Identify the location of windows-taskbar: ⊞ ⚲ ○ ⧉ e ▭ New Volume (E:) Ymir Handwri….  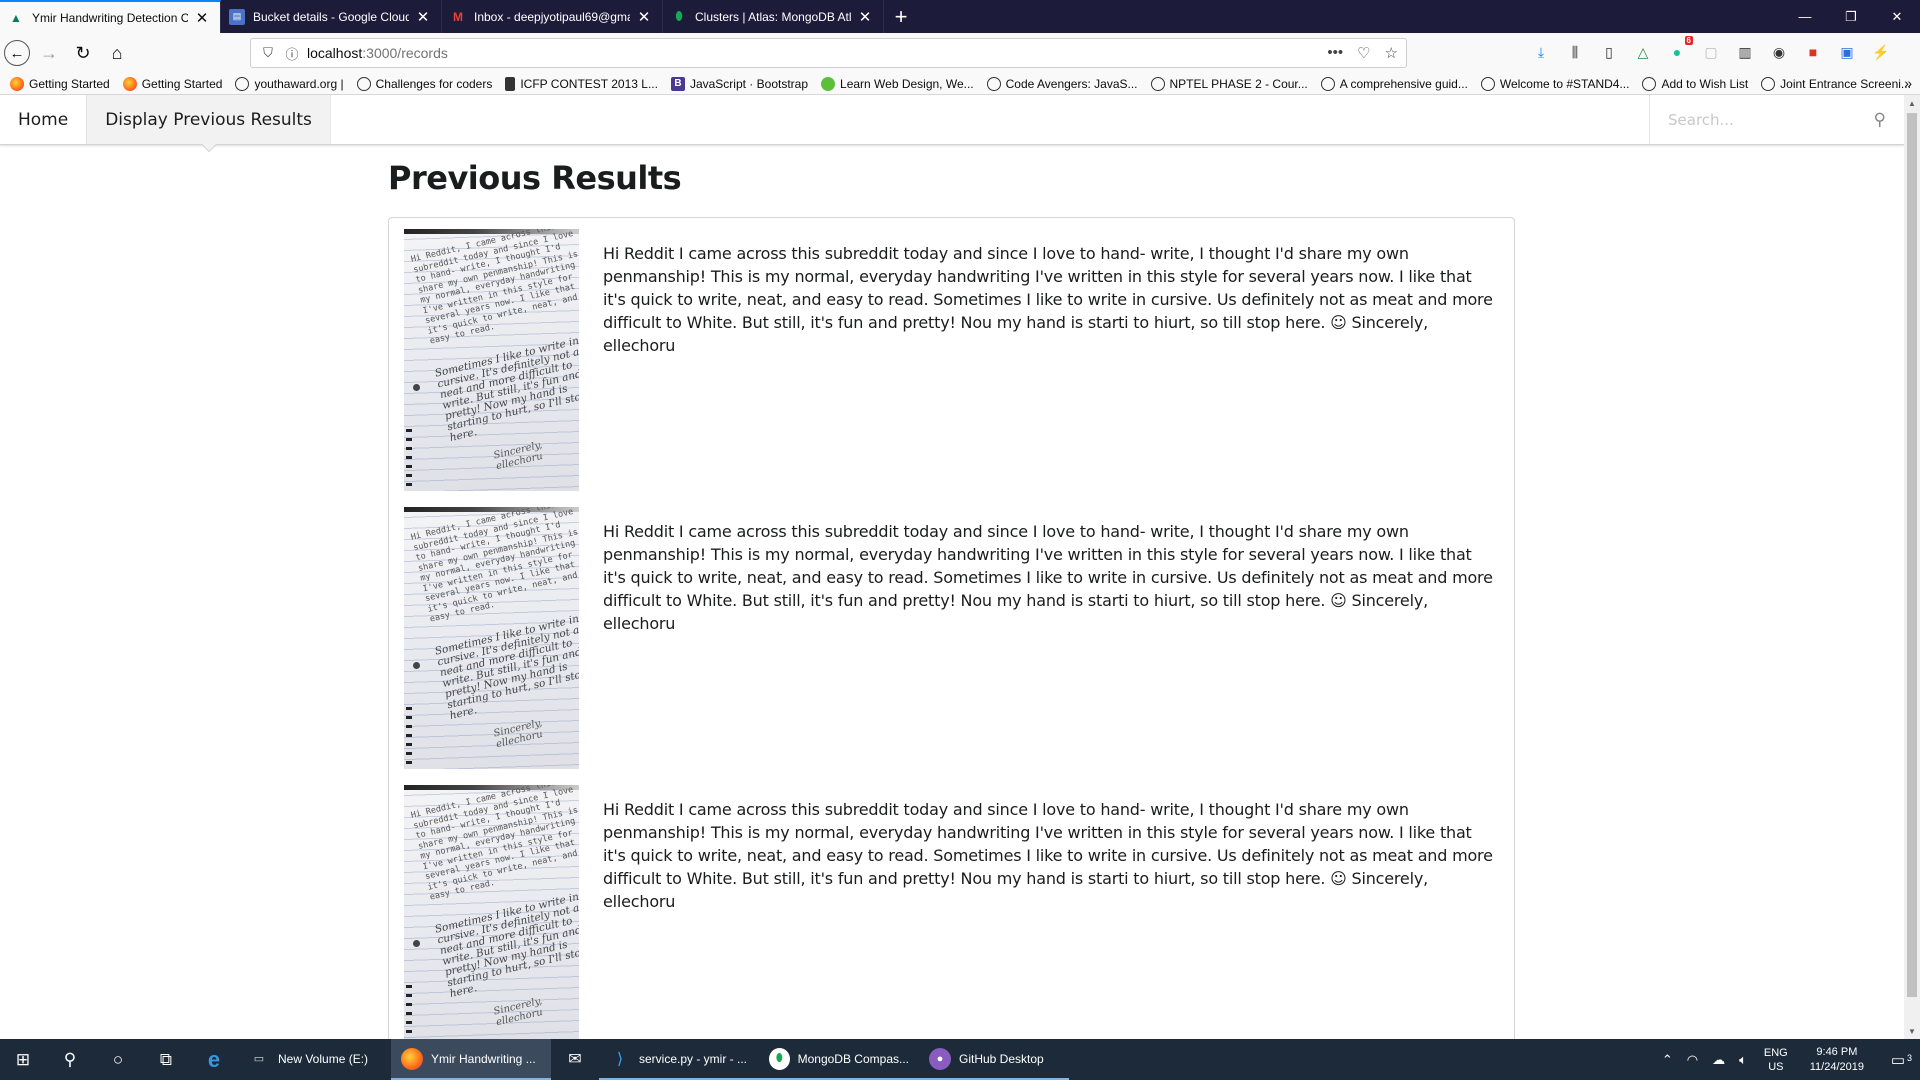
(960, 1059).